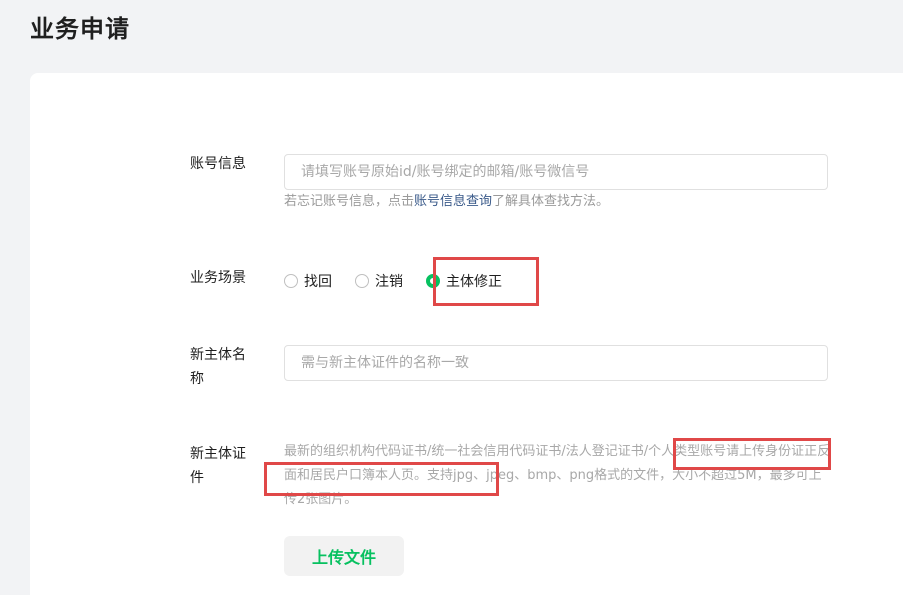  What do you see at coordinates (404, 281) in the screenshot?
I see `business-scene-radio-group: 找回 注销 主体修正` at bounding box center [404, 281].